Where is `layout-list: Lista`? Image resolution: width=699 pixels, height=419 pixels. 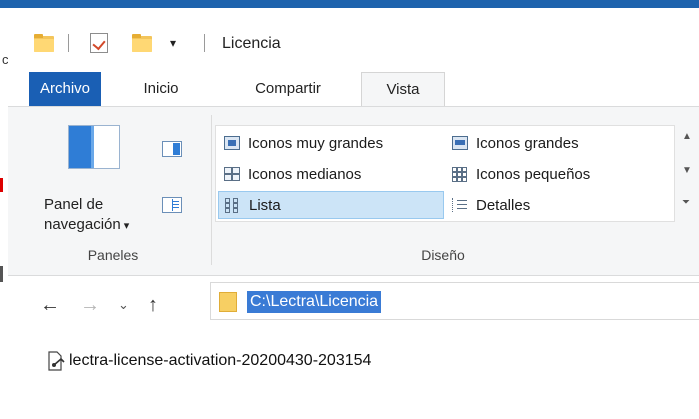
layout-list: Lista is located at coordinates (331, 205).